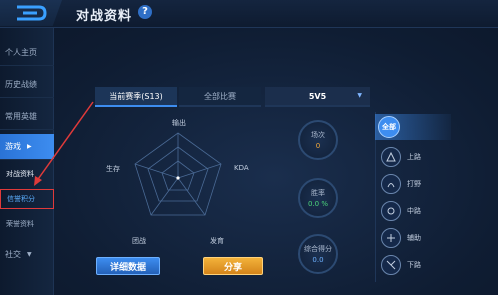  I want to click on mid-lane-icon, so click(391, 211).